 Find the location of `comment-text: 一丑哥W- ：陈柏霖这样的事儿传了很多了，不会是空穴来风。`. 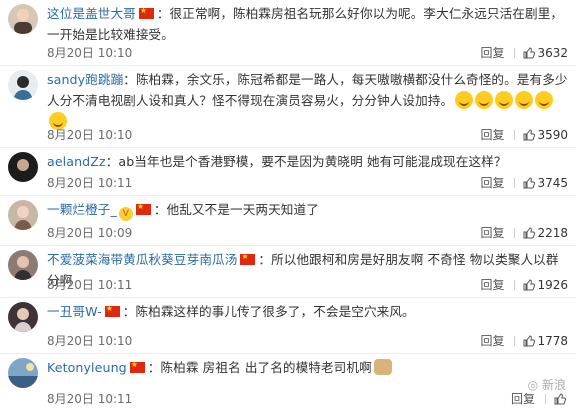

comment-text: 一丑哥W- ：陈柏霖这样的事儿传了很多了，不会是空穴来风。 is located at coordinates (307, 311).